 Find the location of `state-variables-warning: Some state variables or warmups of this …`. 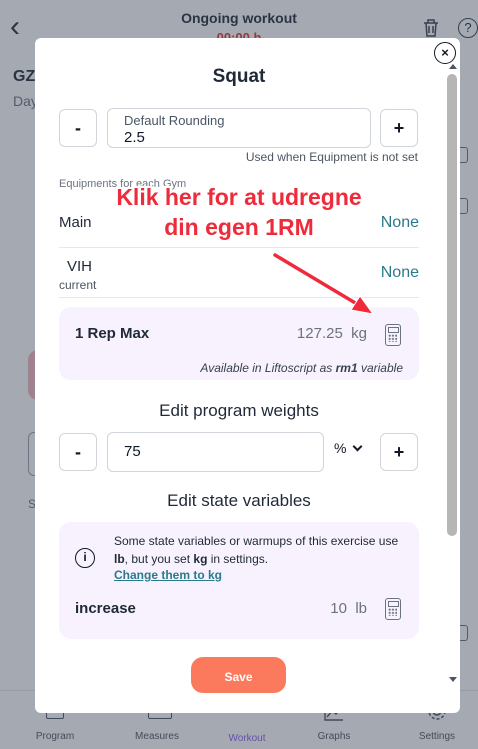

state-variables-warning: Some state variables or warmups of this … is located at coordinates (262, 550).